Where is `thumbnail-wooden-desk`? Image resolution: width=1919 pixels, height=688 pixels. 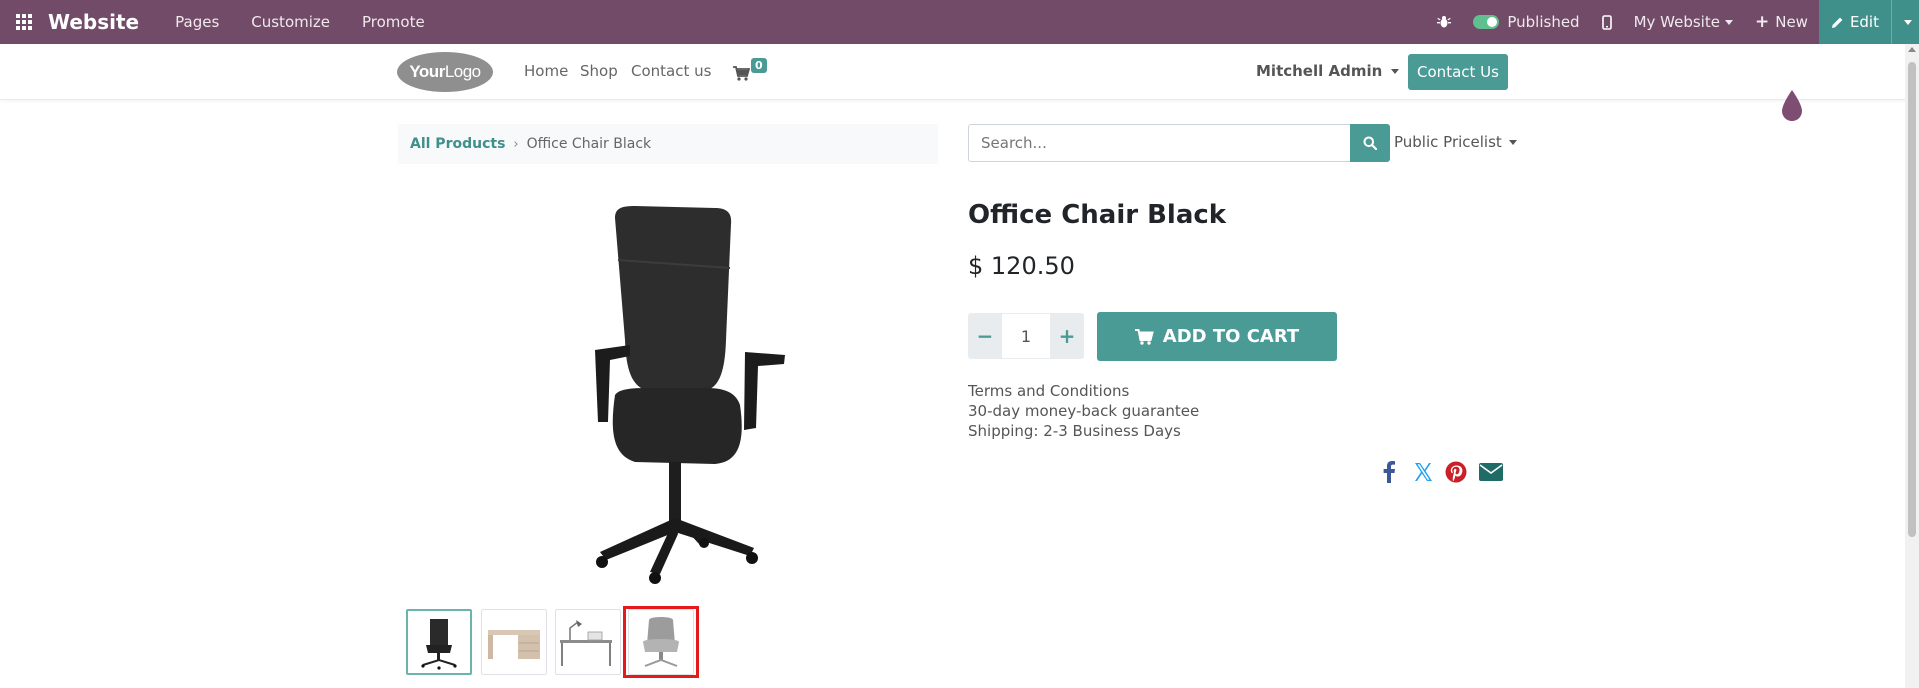
thumbnail-wooden-desk is located at coordinates (514, 642).